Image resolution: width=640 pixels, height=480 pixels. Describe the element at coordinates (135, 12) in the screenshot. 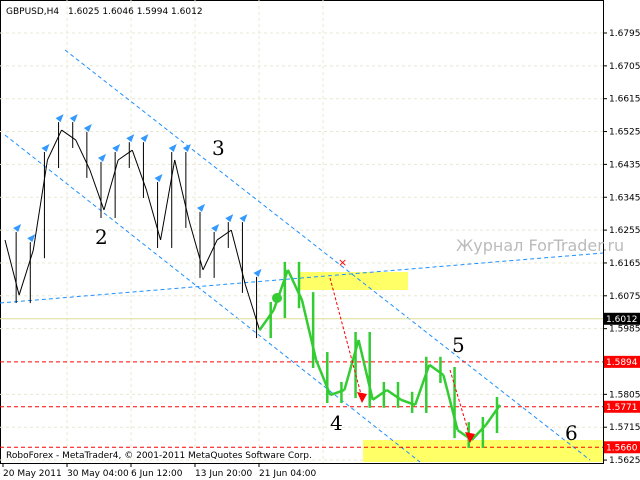

I see `ohlc-label: 1.6025 1.6046 1.5994 1.6012` at that location.